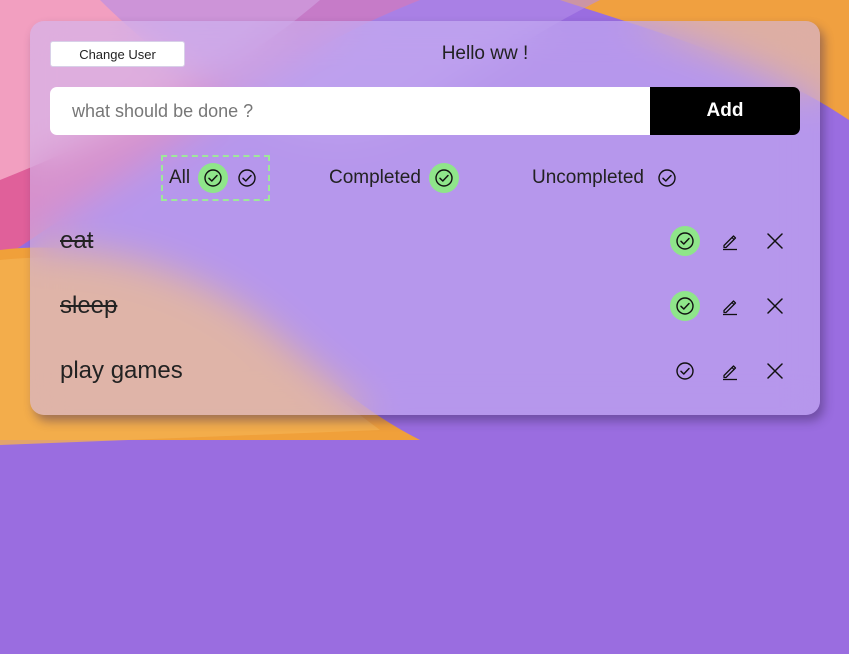  Describe the element at coordinates (485, 53) in the screenshot. I see `greeting-text: Hello ww !` at that location.